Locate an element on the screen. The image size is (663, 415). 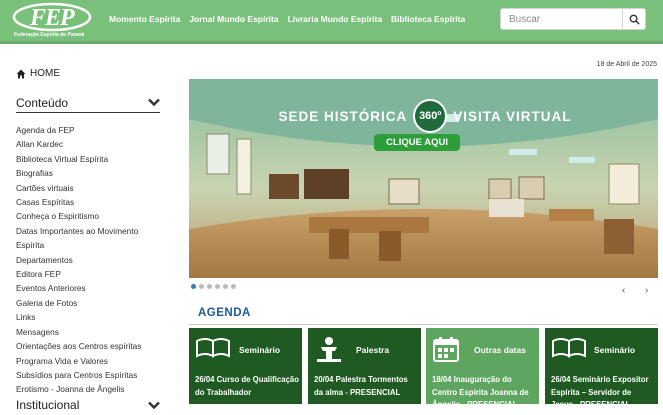
banner-title-right: VISITA VIRTUAL is located at coordinates (512, 116).